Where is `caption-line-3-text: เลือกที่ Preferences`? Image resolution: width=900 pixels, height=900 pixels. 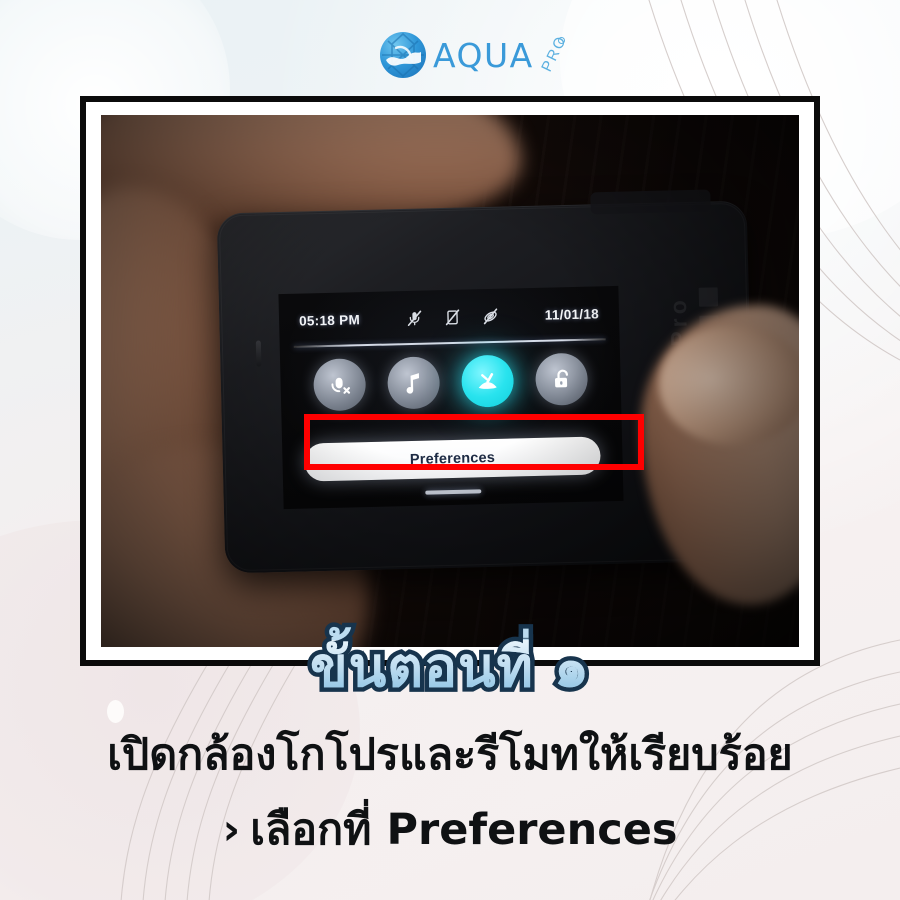
caption-line-3-text: เลือกที่ Preferences is located at coordinates (464, 830).